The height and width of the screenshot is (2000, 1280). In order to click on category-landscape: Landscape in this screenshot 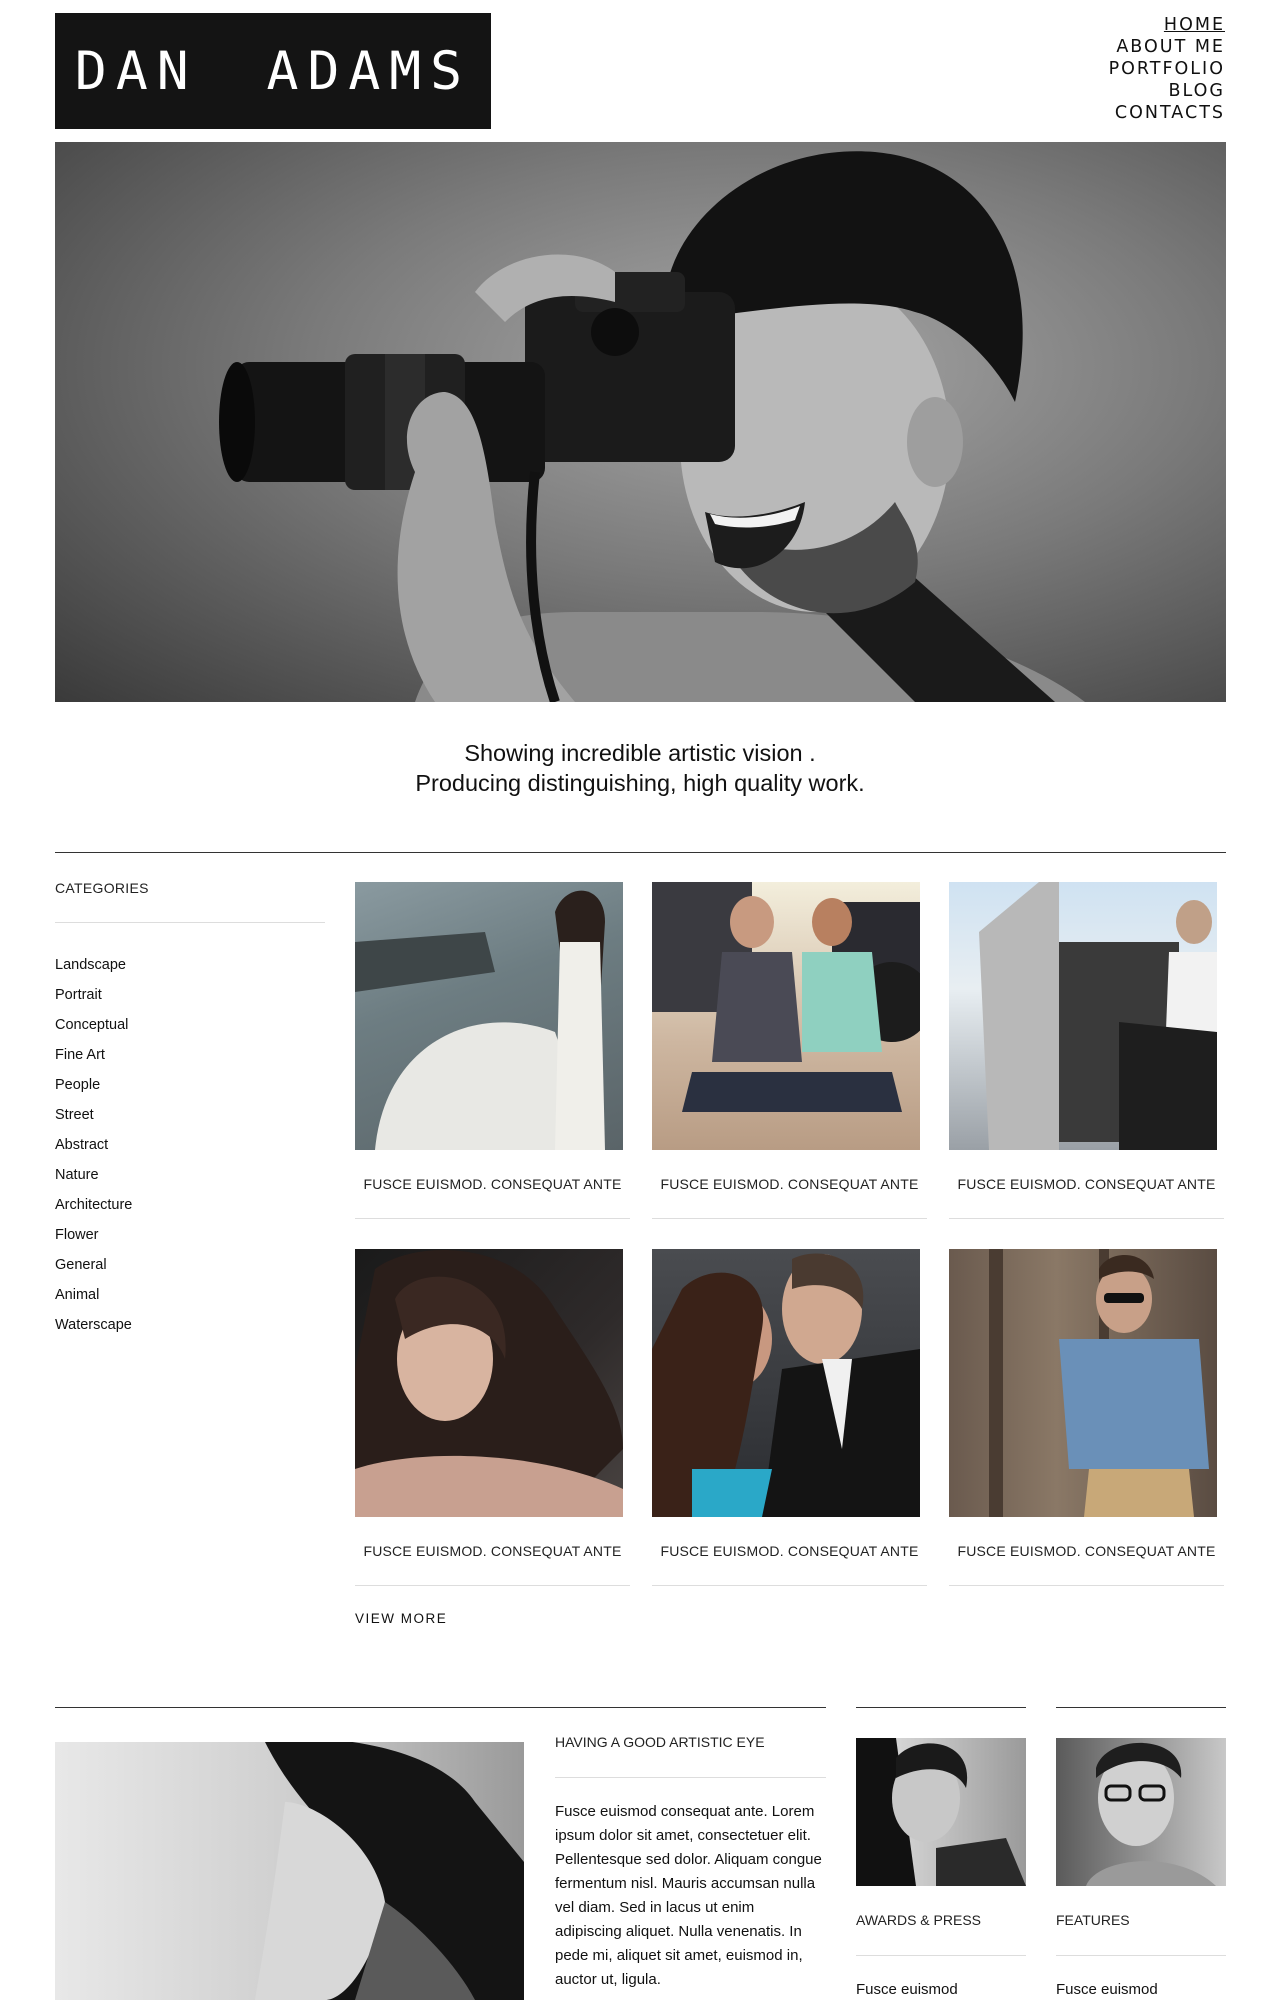, I will do `click(93, 965)`.